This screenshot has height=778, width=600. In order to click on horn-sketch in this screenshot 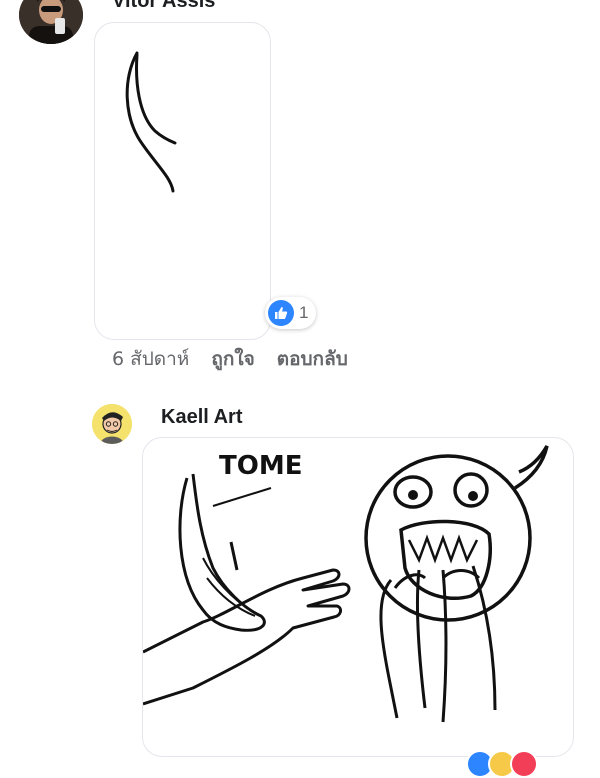, I will do `click(151, 122)`.